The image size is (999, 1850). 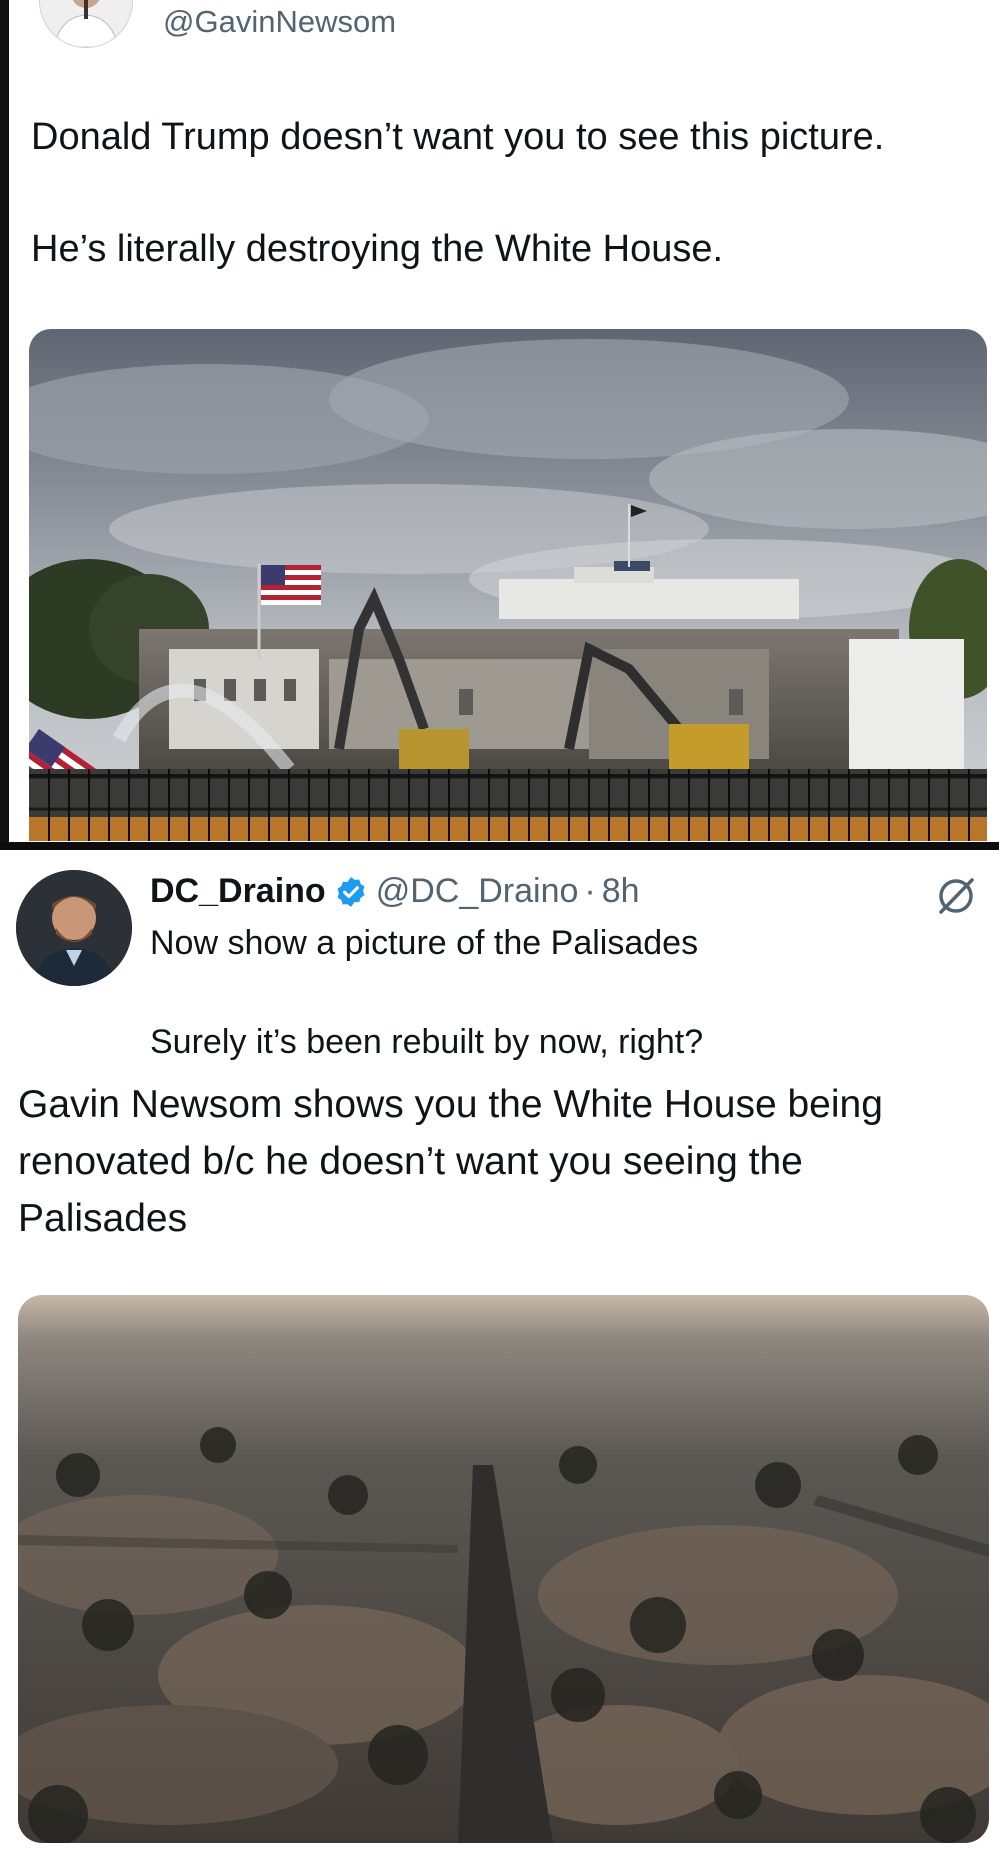 I want to click on grok-icon, so click(x=956, y=896).